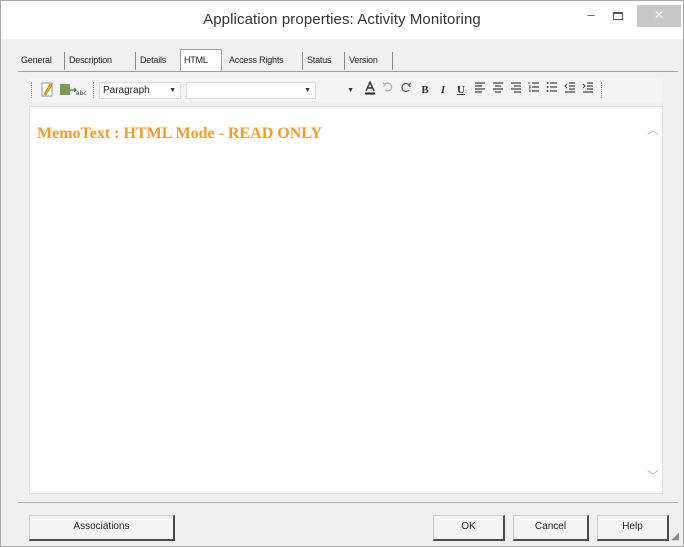 This screenshot has width=684, height=547. What do you see at coordinates (388, 90) in the screenshot?
I see `undo-icon` at bounding box center [388, 90].